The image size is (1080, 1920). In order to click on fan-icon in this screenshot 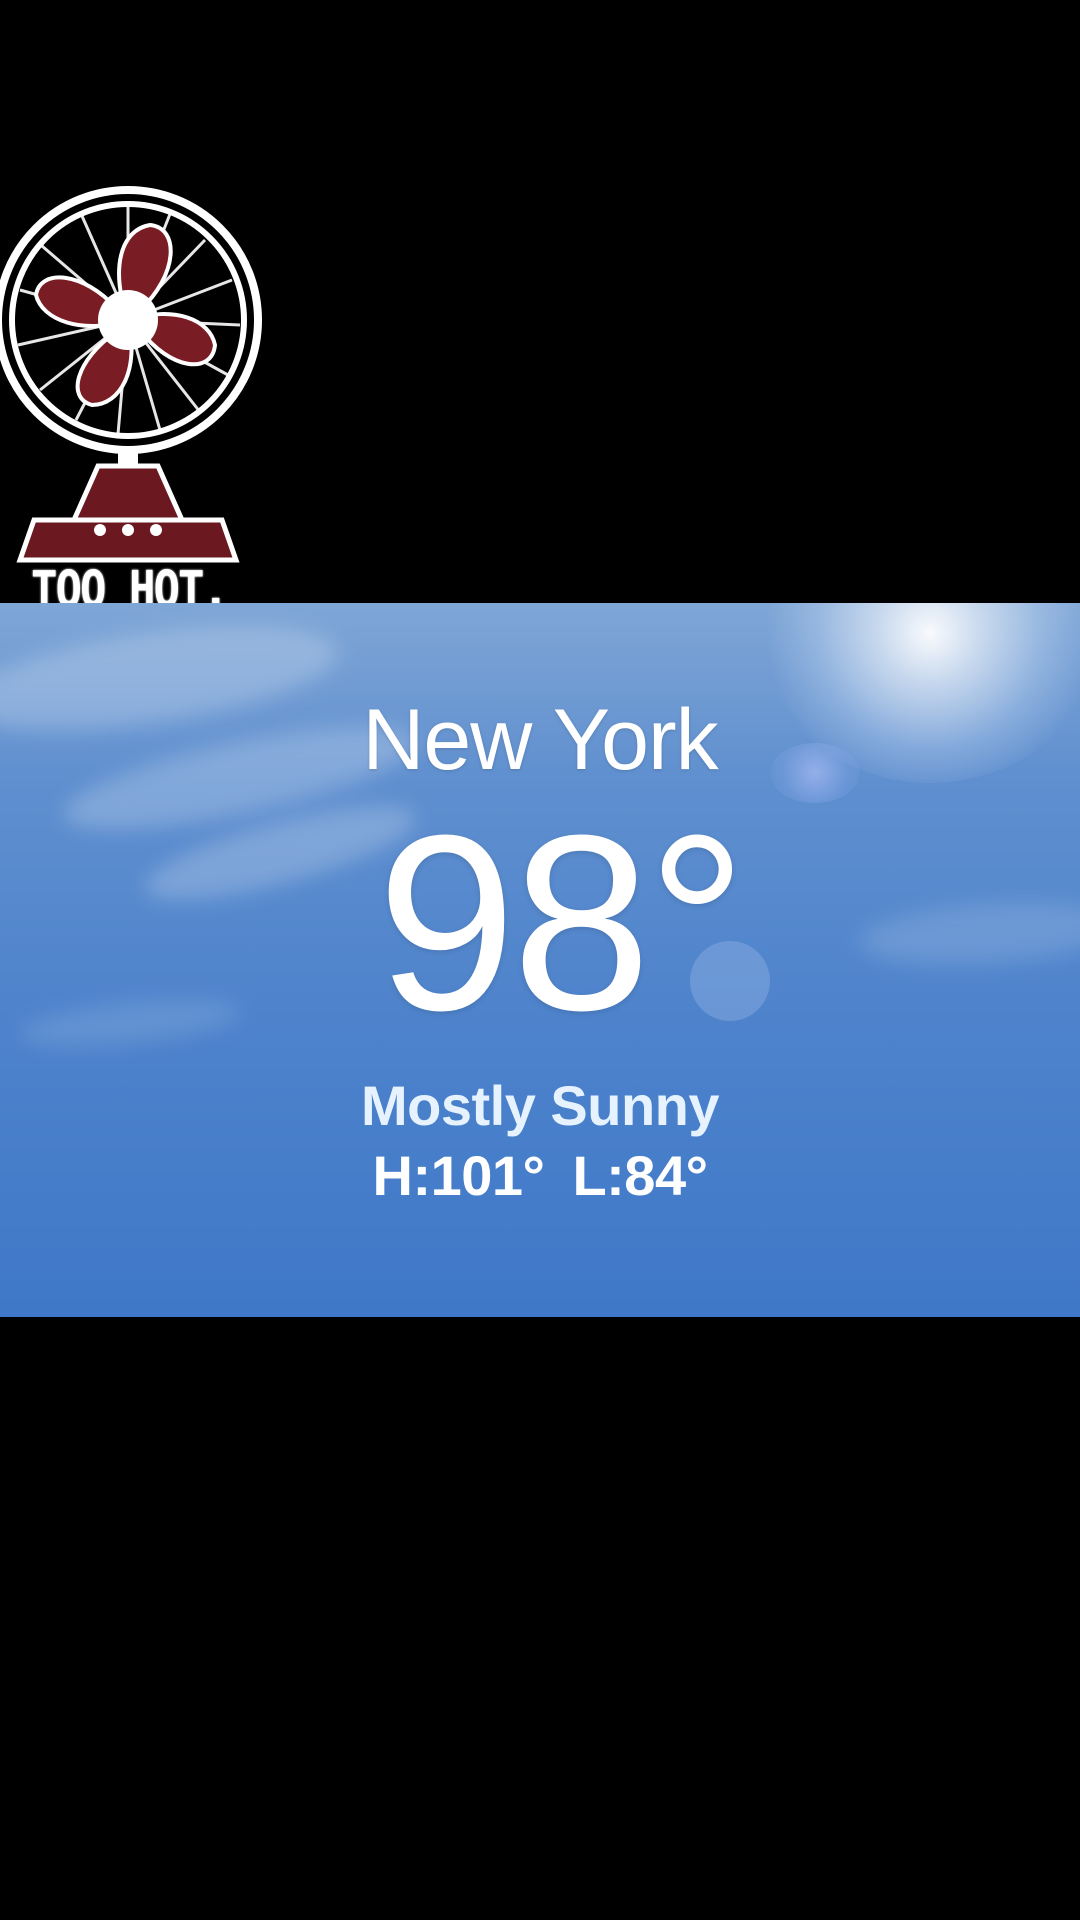, I will do `click(131, 374)`.